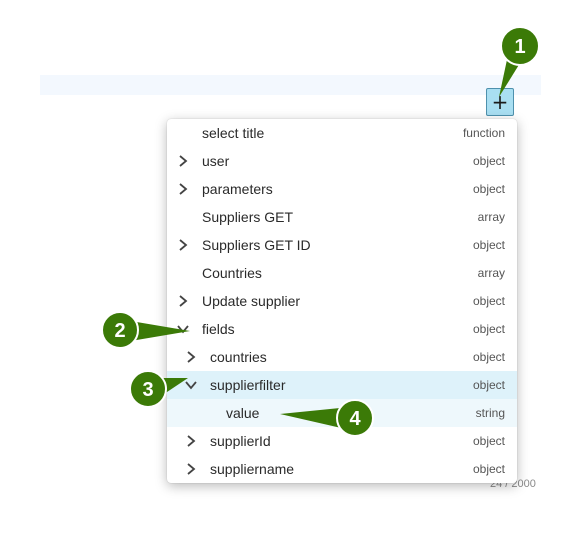 Image resolution: width=583 pixels, height=543 pixels. What do you see at coordinates (355, 419) in the screenshot?
I see `callout-number: 4` at bounding box center [355, 419].